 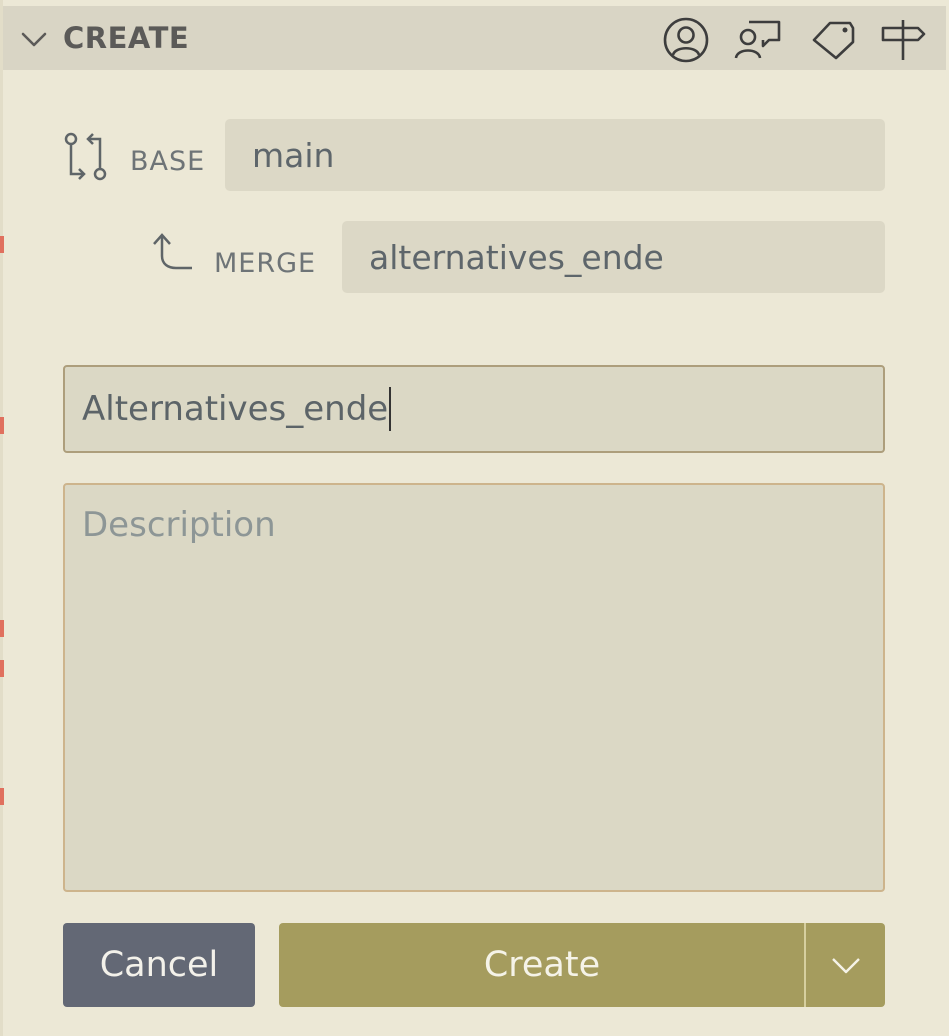 I want to click on merge-label: MERGE, so click(x=265, y=263).